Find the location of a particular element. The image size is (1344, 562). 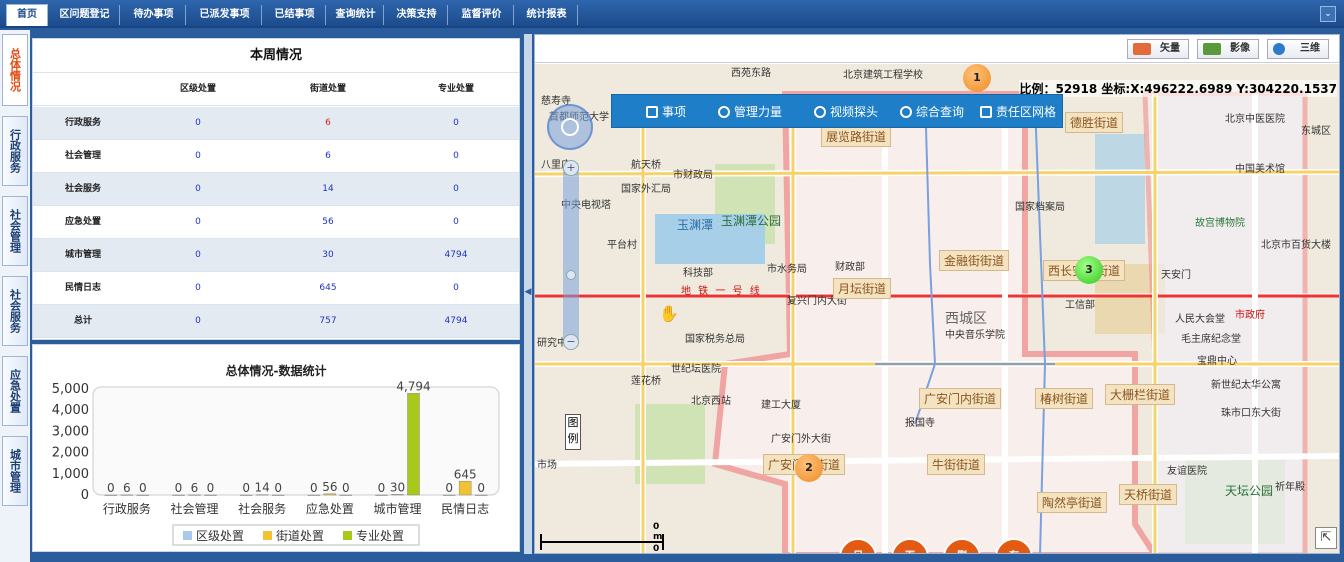

panel-splitter: ◀ is located at coordinates (528, 294).